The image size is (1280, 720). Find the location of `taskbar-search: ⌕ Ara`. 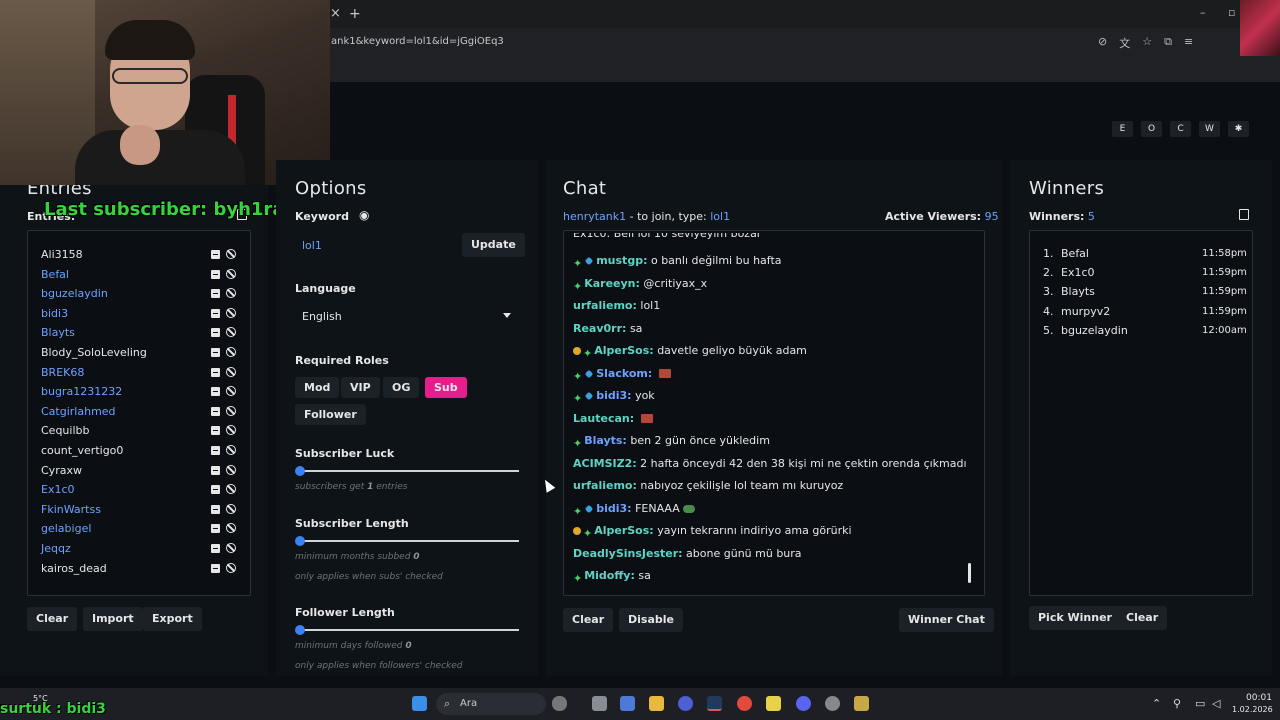

taskbar-search: ⌕ Ara is located at coordinates (491, 704).